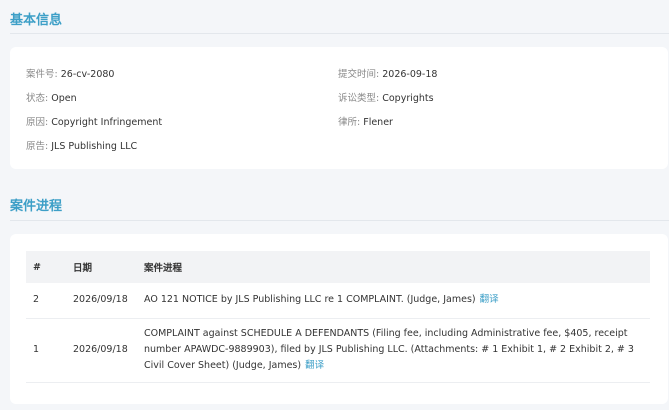 This screenshot has width=669, height=410. I want to click on basic-info-title: 基本信息, so click(36, 20).